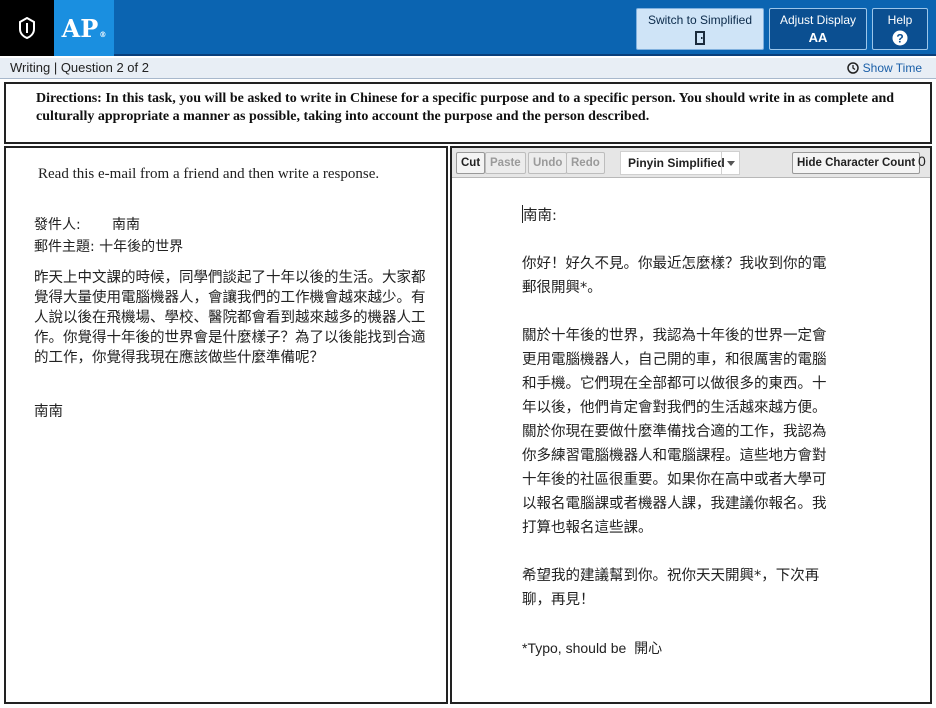  I want to click on college-board-logo, so click(27, 28).